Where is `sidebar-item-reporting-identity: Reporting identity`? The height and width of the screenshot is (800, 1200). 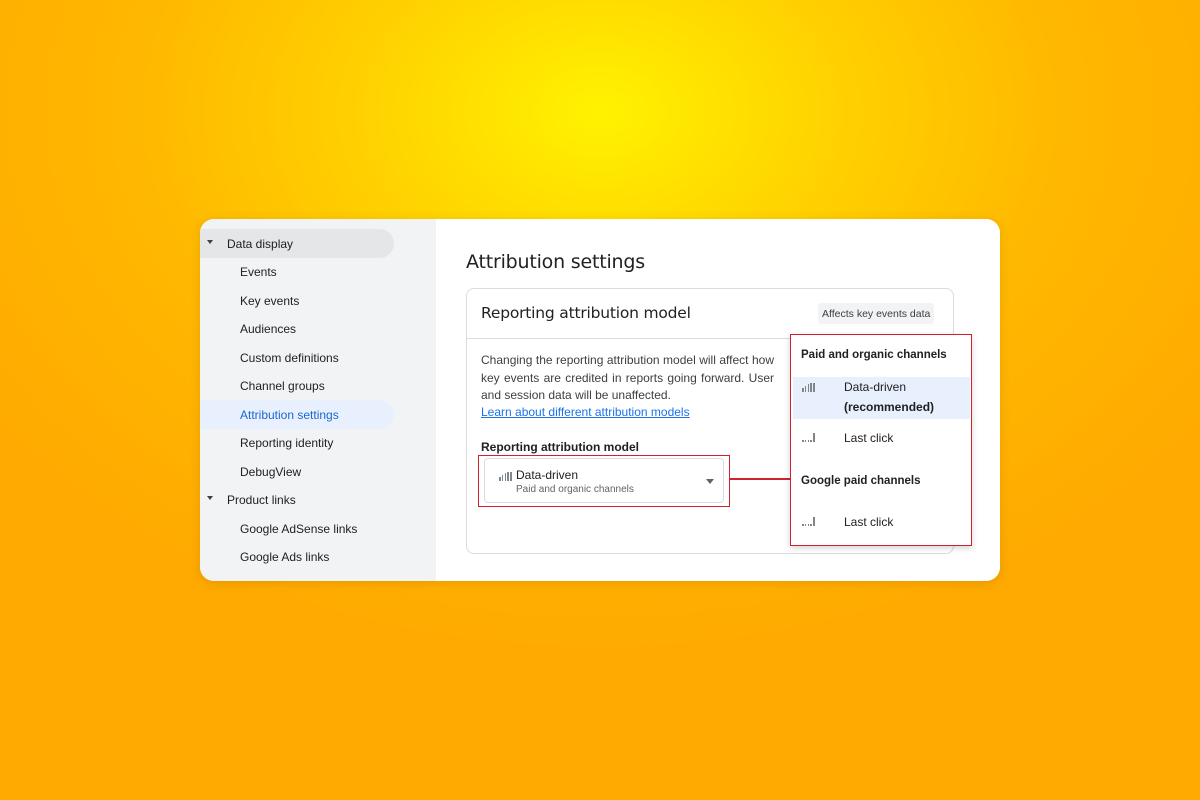
sidebar-item-reporting-identity: Reporting identity is located at coordinates (297, 442).